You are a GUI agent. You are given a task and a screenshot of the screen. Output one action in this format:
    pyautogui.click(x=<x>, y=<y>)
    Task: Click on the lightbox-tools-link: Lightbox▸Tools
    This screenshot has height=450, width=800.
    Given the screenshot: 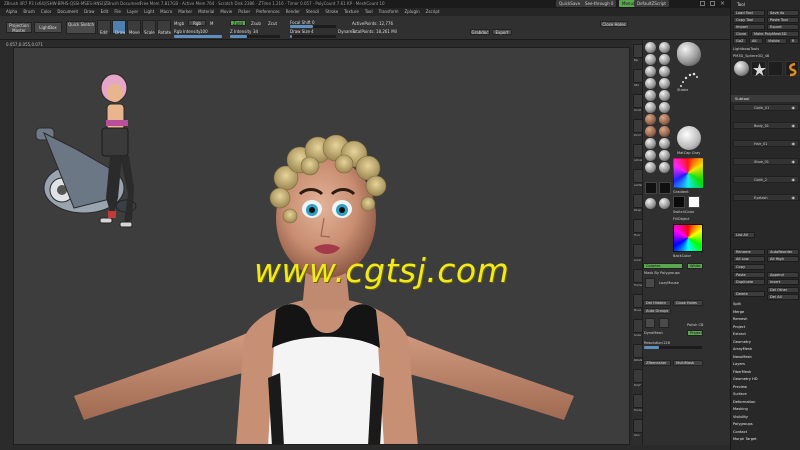 What is the action you would take?
    pyautogui.click(x=746, y=49)
    